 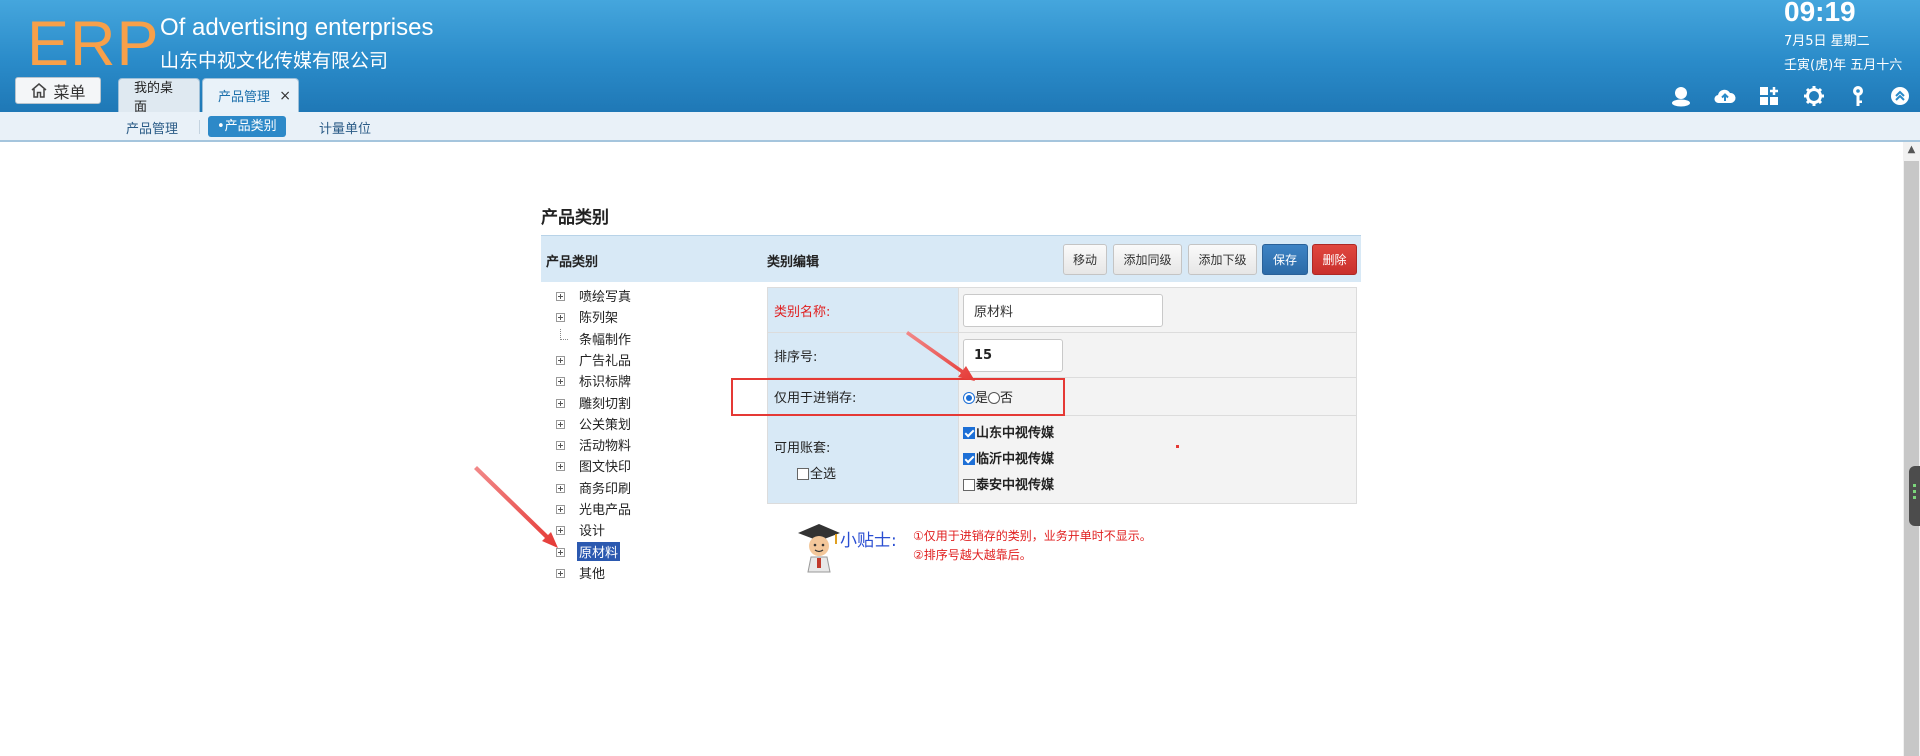 I want to click on arrow-to-selected-category, so click(x=516, y=507).